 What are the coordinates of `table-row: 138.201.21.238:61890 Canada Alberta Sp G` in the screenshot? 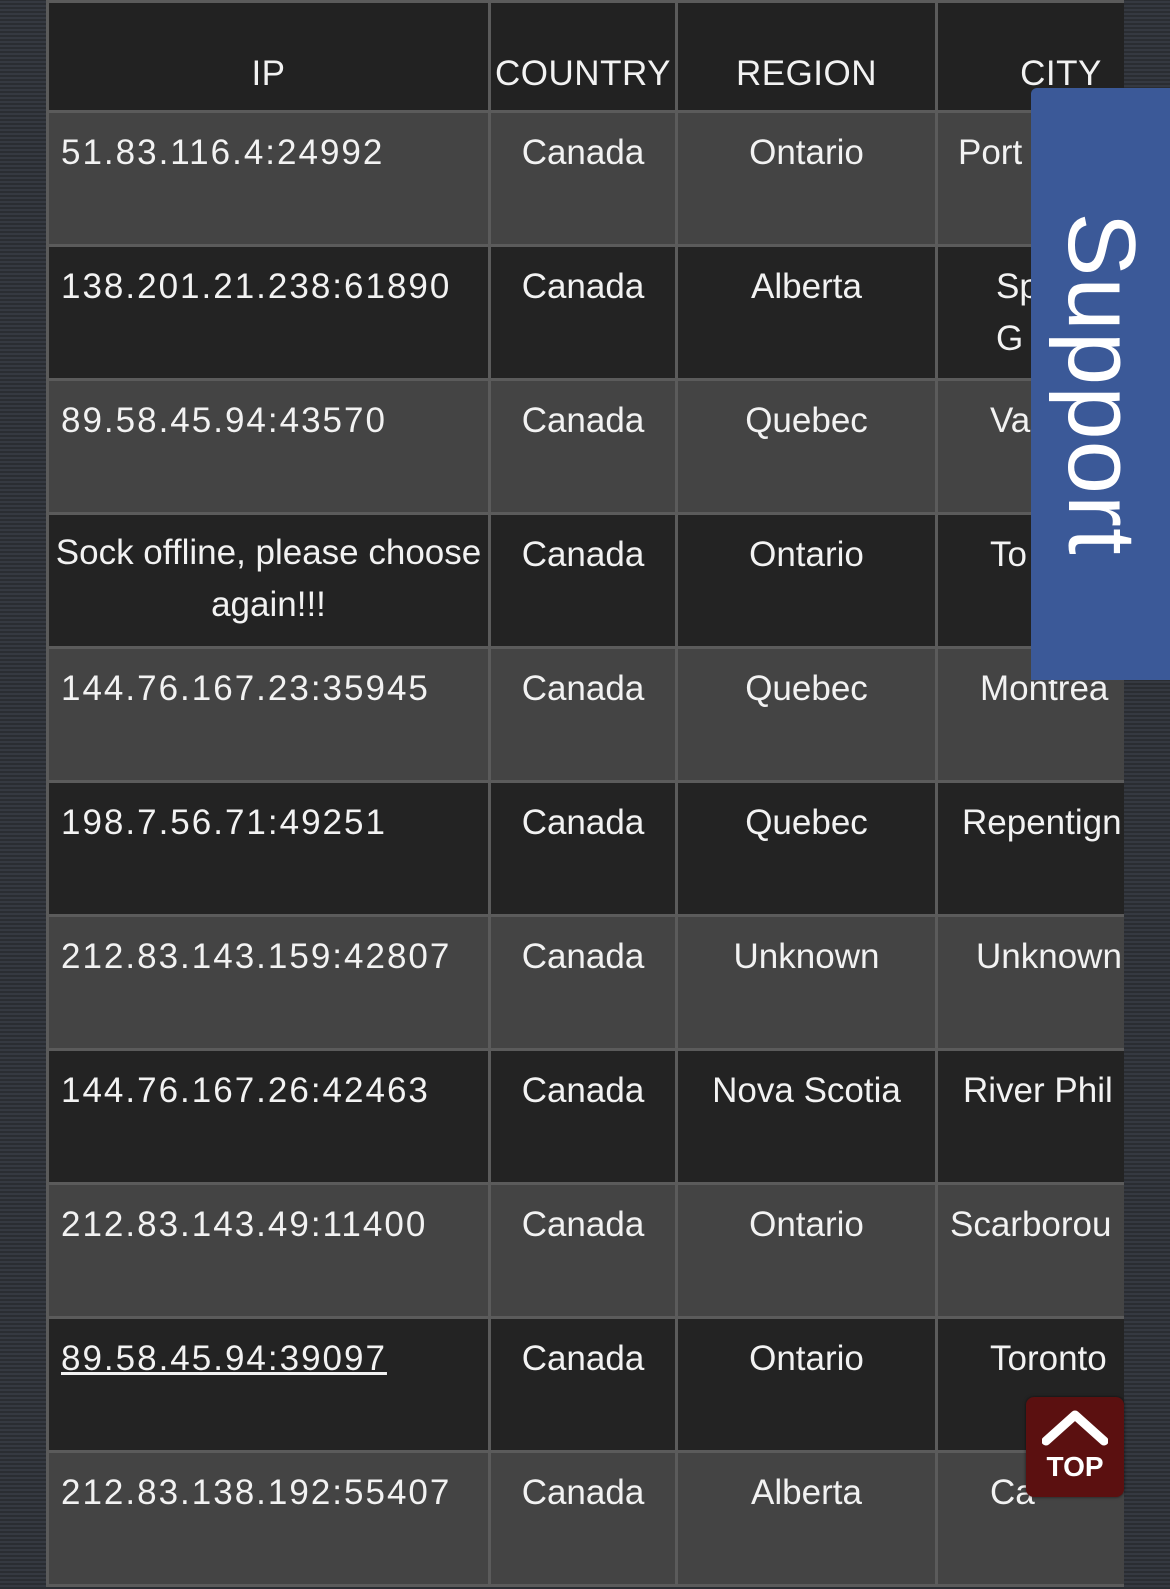 It's located at (585, 312).